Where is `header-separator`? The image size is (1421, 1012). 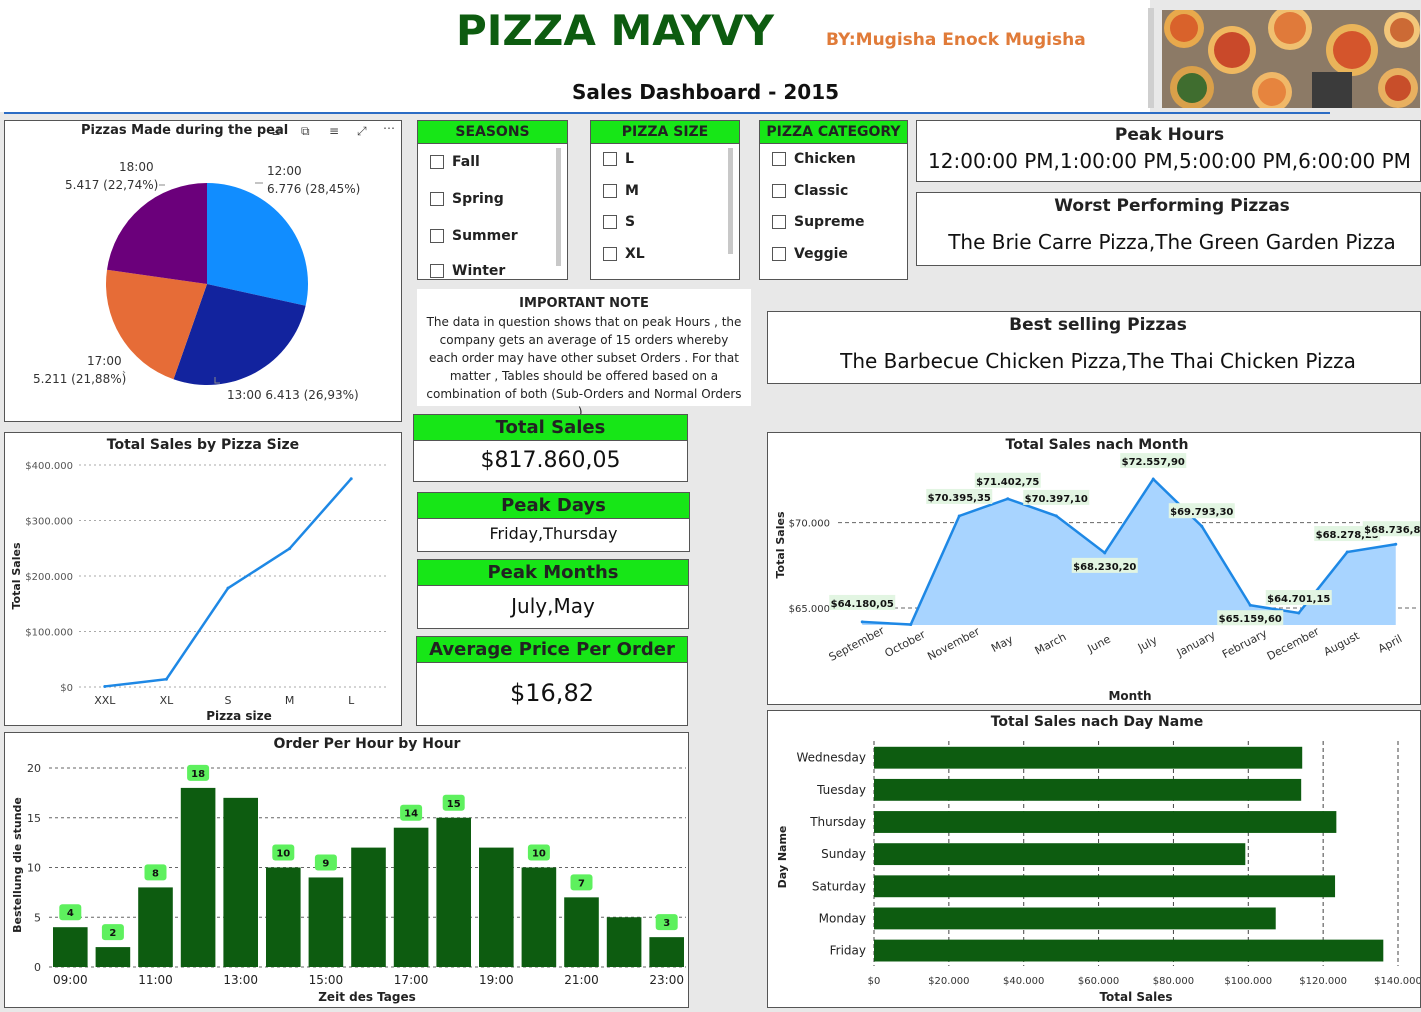 header-separator is located at coordinates (1151, 58).